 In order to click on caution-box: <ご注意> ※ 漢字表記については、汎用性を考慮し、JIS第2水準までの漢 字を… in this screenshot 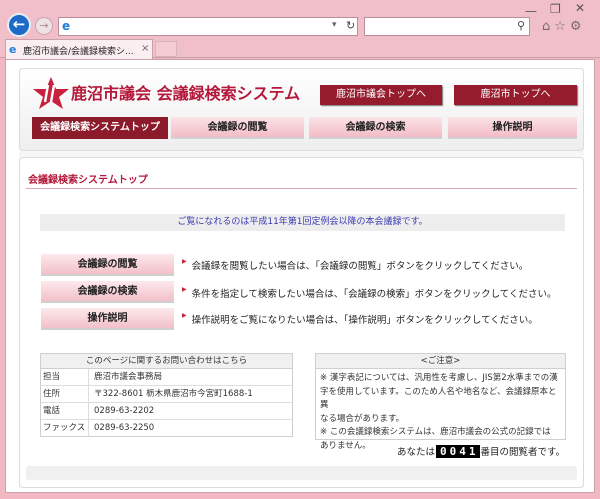, I will do `click(440, 402)`.